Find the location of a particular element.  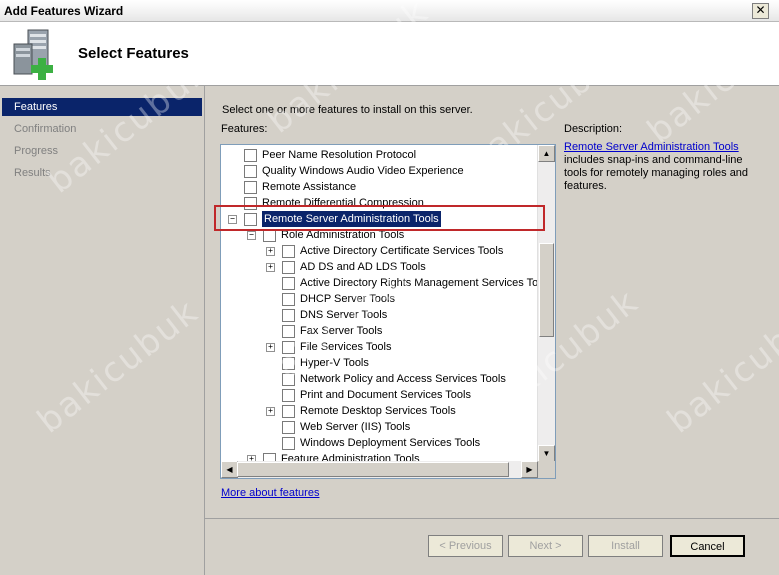

tree-row: Print and Document Services Tools is located at coordinates (379, 395).